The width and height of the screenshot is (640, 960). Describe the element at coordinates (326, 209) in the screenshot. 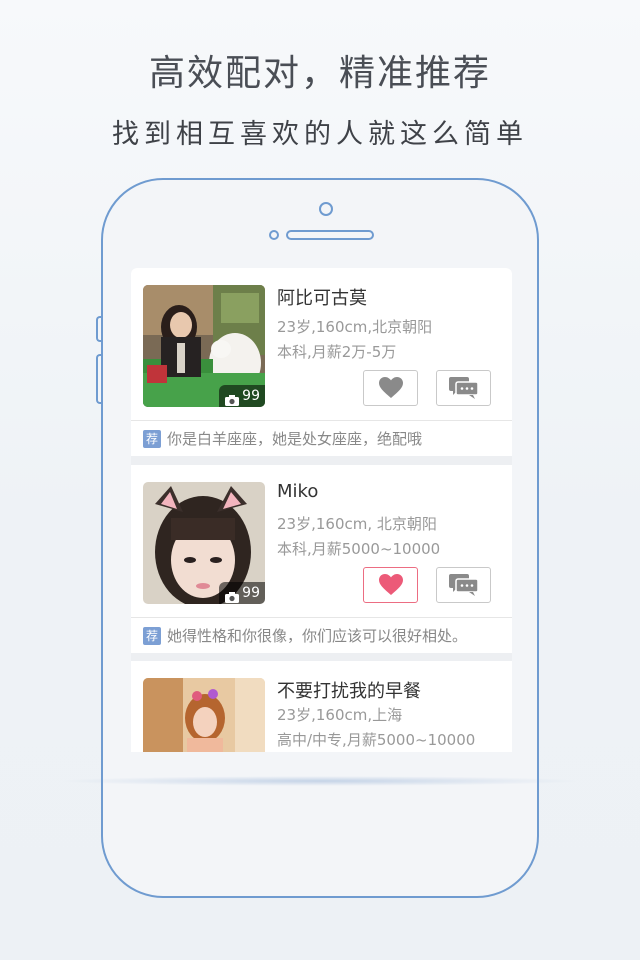

I see `phone-camera` at that location.